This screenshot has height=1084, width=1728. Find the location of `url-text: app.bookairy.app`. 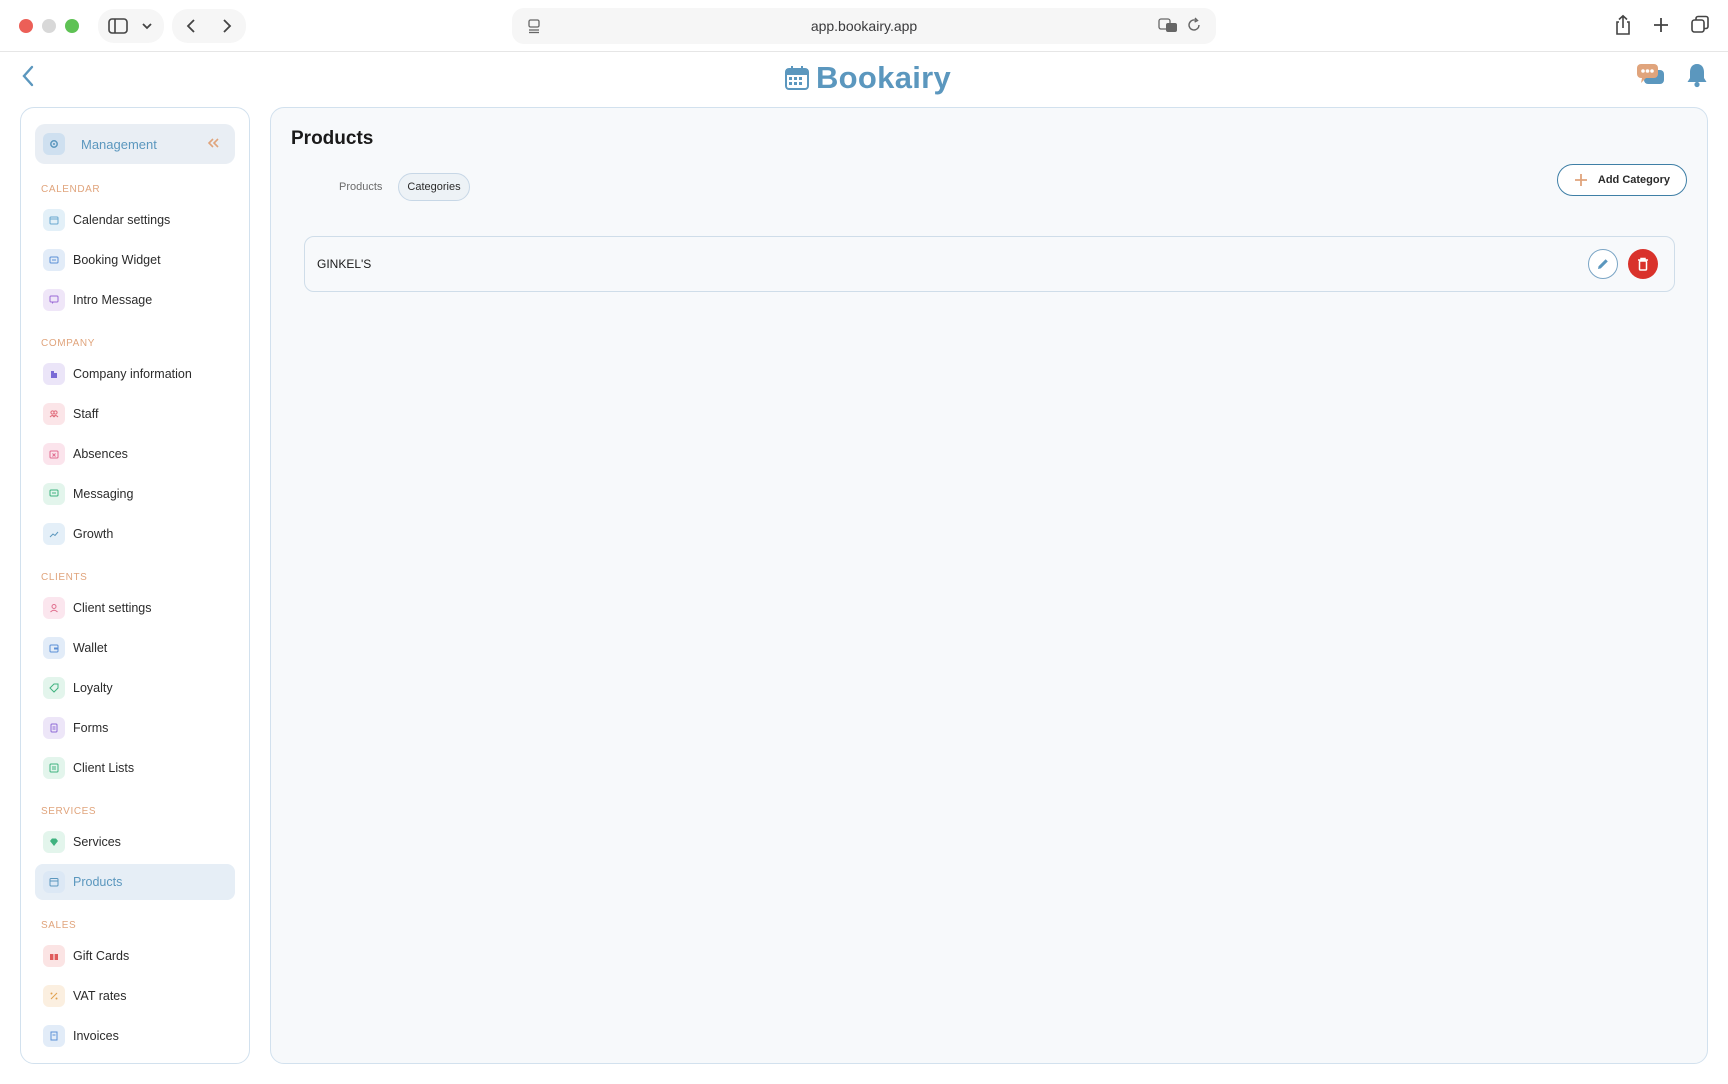

url-text: app.bookairy.app is located at coordinates (864, 26).